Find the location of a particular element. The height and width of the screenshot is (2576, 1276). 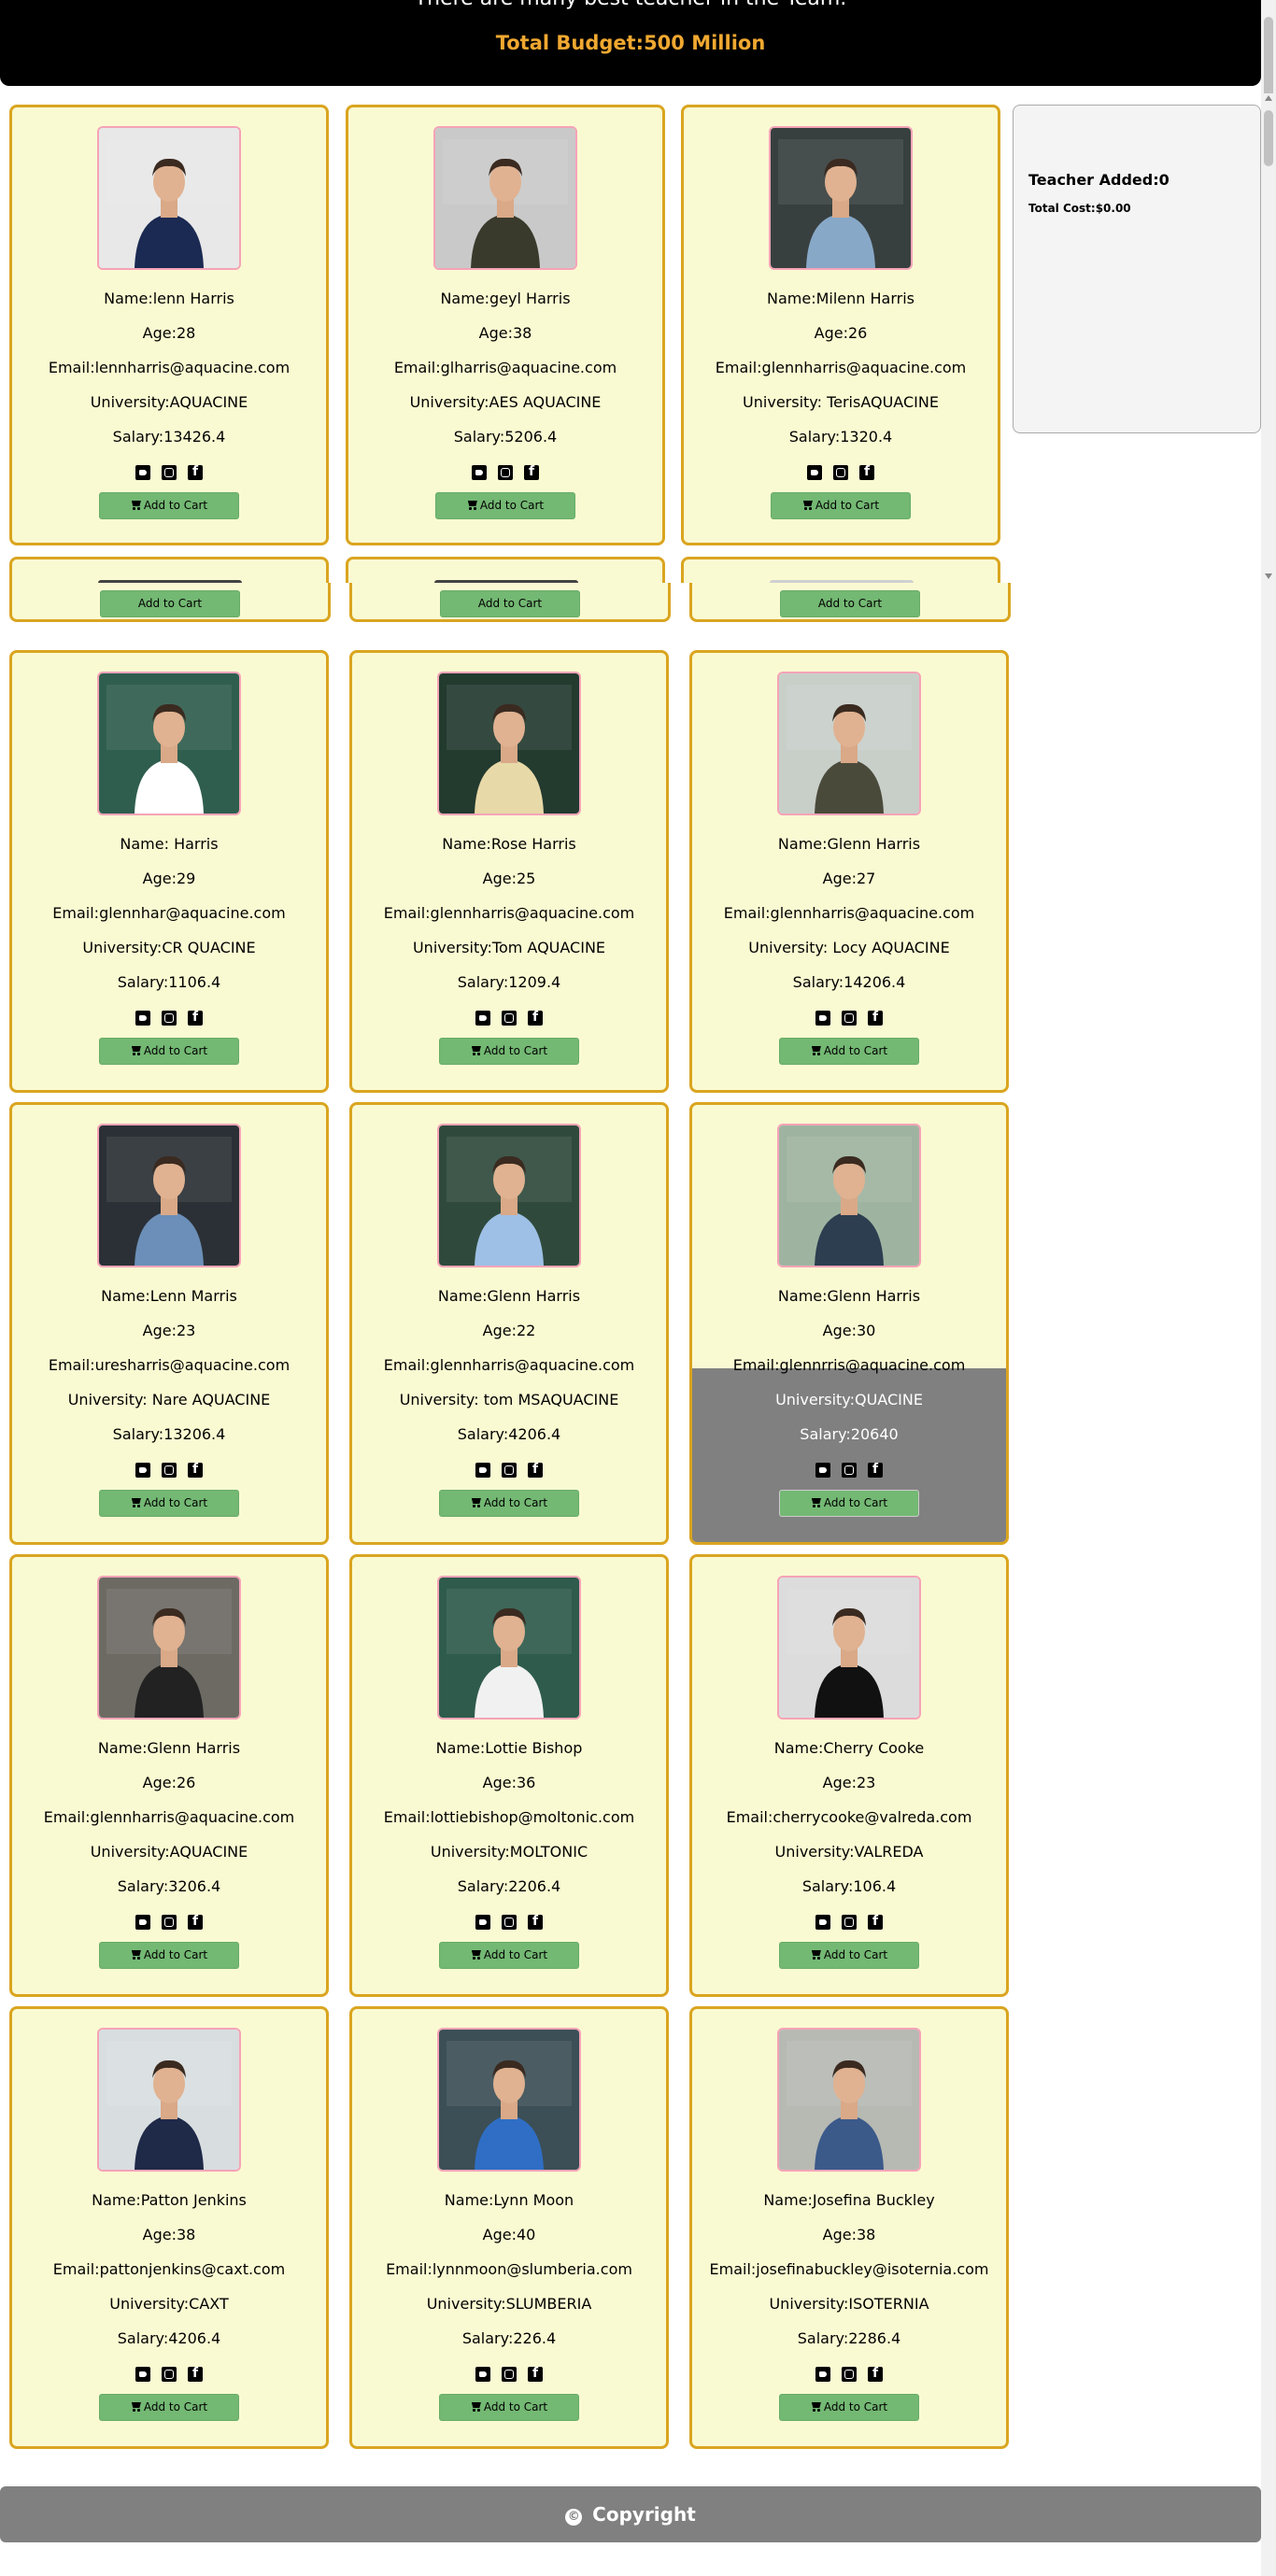

header-tagline: There are many best teacher in the Team. is located at coordinates (630, 5).